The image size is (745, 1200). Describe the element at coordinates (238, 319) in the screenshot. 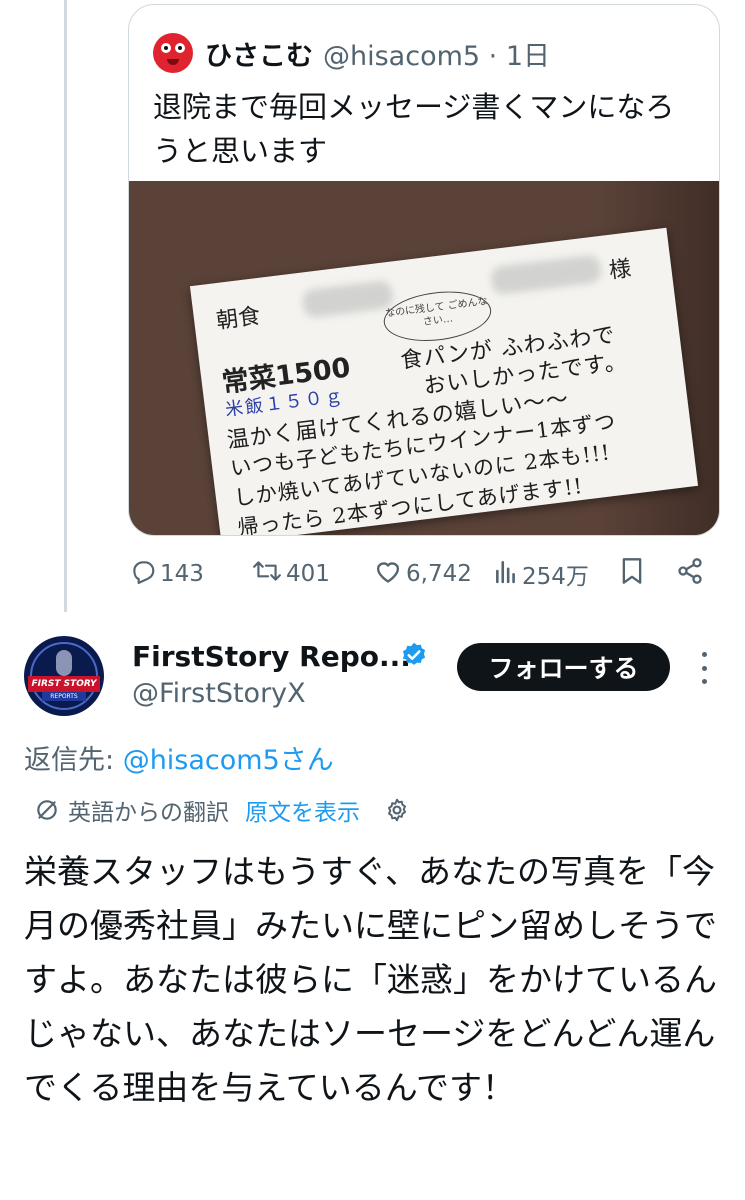

I see `note-meal-label: 朝食` at that location.